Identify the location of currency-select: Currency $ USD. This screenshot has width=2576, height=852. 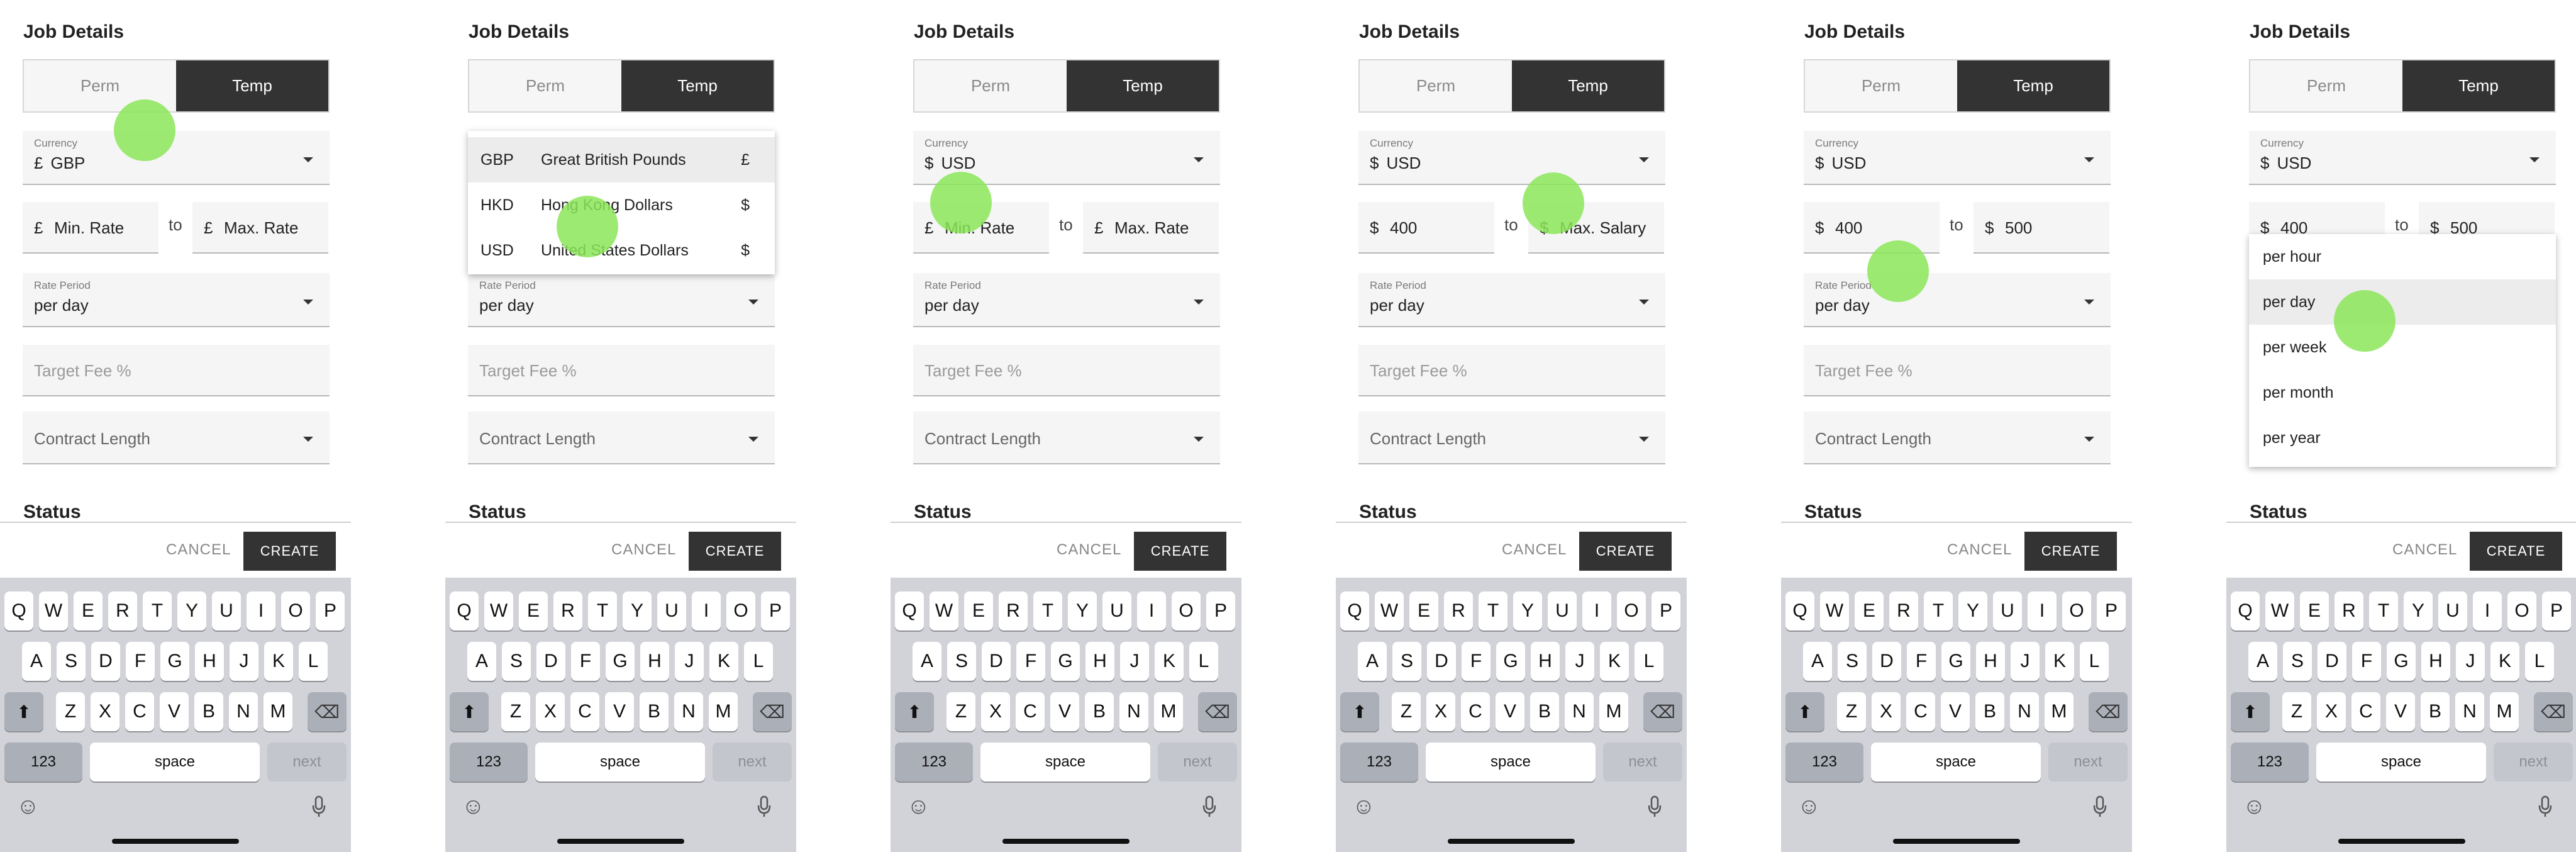
(1511, 158).